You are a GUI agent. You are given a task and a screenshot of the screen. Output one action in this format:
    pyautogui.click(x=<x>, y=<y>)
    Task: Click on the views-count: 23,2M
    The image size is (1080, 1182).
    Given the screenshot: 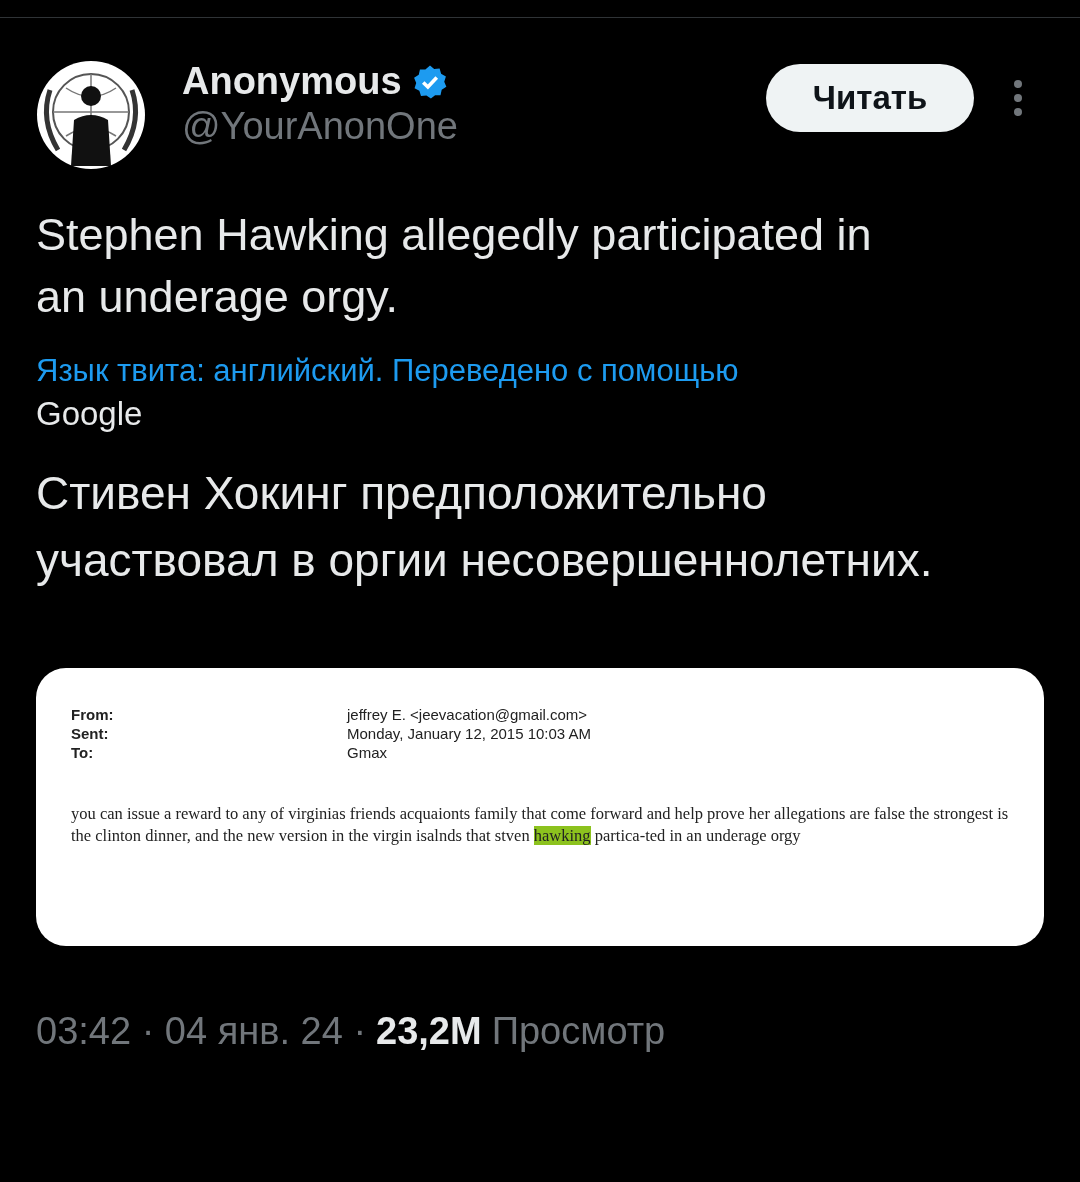 What is the action you would take?
    pyautogui.click(x=429, y=1031)
    